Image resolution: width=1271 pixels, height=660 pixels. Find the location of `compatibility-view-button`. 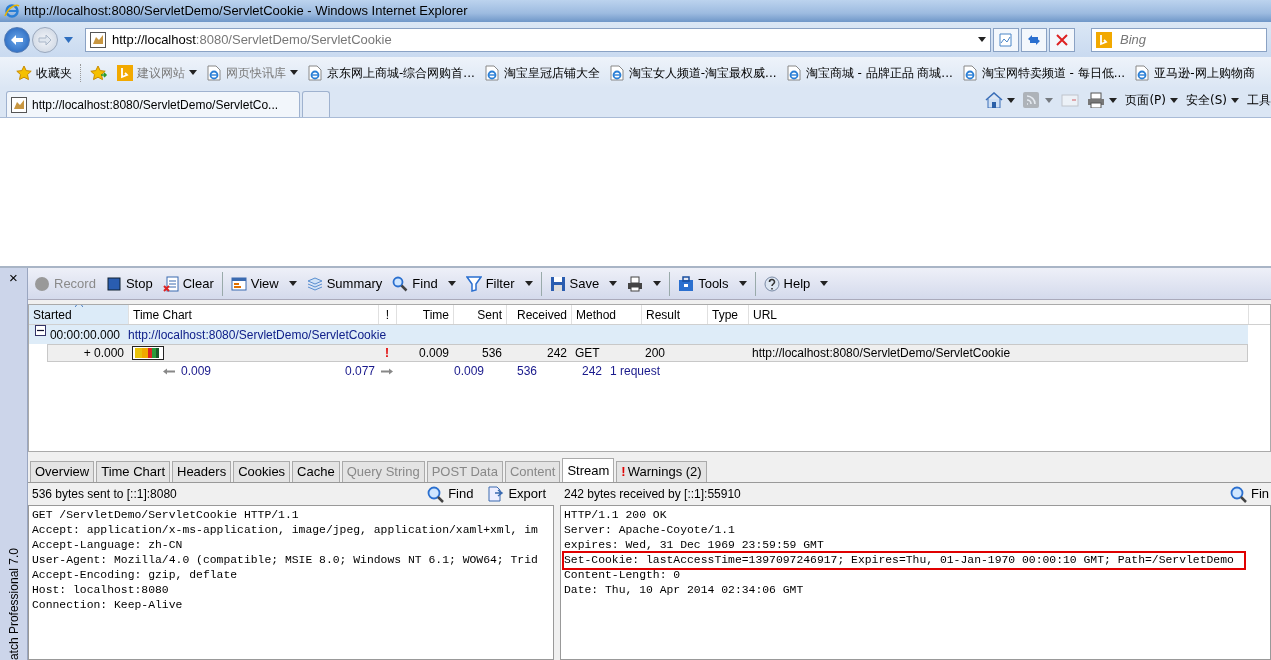

compatibility-view-button is located at coordinates (1006, 39).